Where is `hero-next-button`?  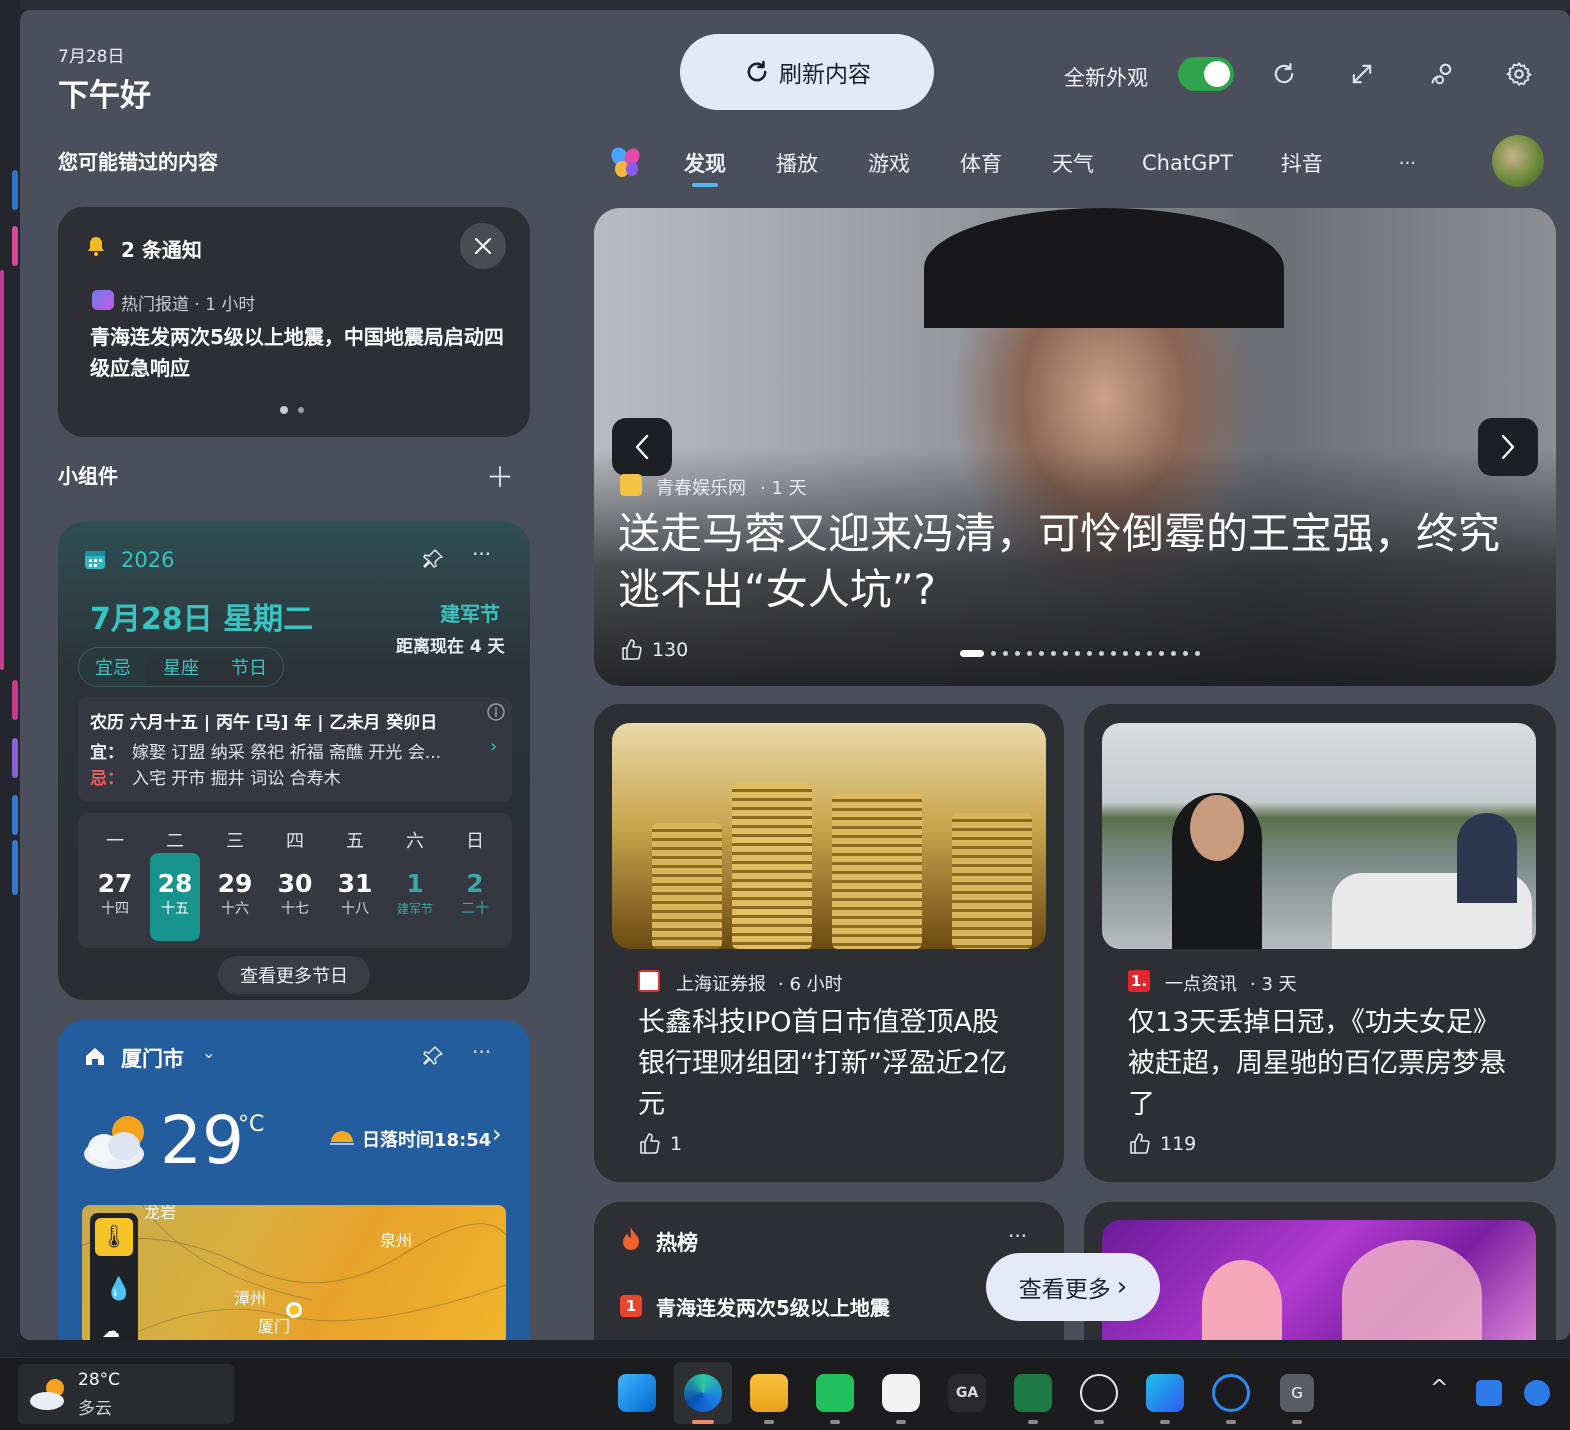
hero-next-button is located at coordinates (1508, 447).